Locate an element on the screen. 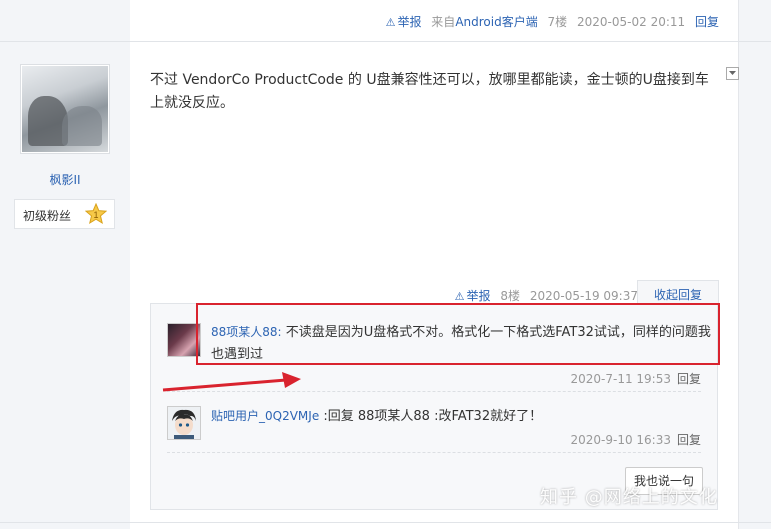 The height and width of the screenshot is (529, 771). reply-avatar is located at coordinates (184, 423).